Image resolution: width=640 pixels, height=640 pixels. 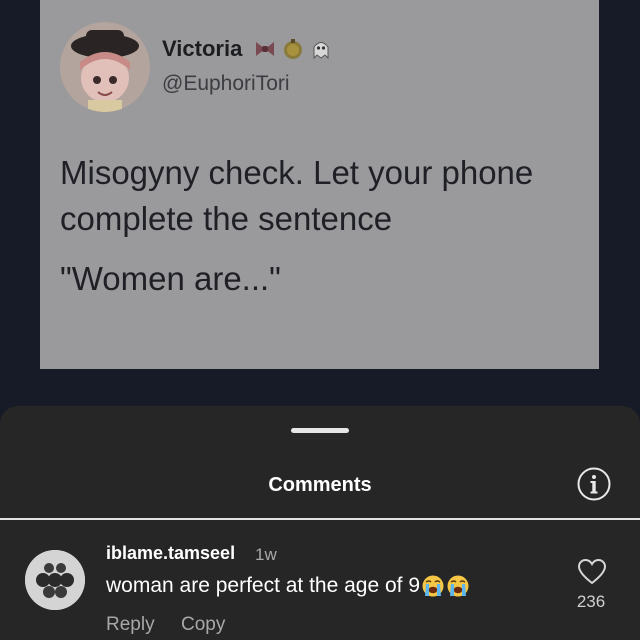 What do you see at coordinates (266, 554) in the screenshot?
I see `comment-timestamp: 1w` at bounding box center [266, 554].